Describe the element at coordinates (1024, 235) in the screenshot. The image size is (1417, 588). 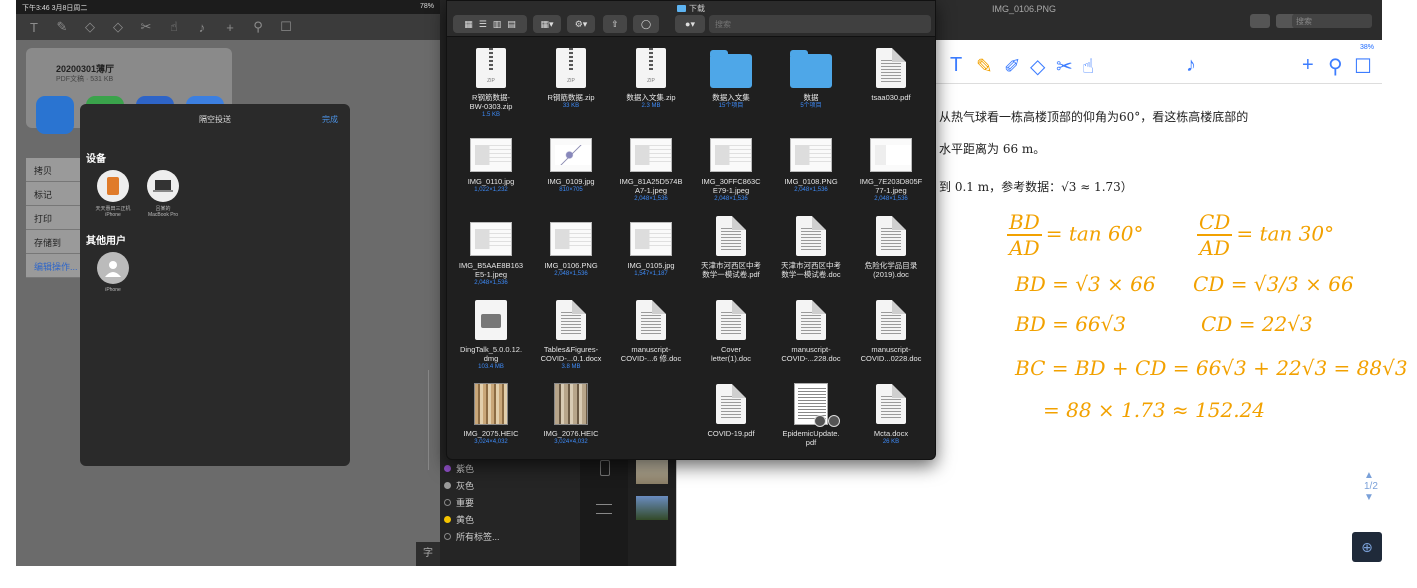
I see `fraction: BD AD` at that location.